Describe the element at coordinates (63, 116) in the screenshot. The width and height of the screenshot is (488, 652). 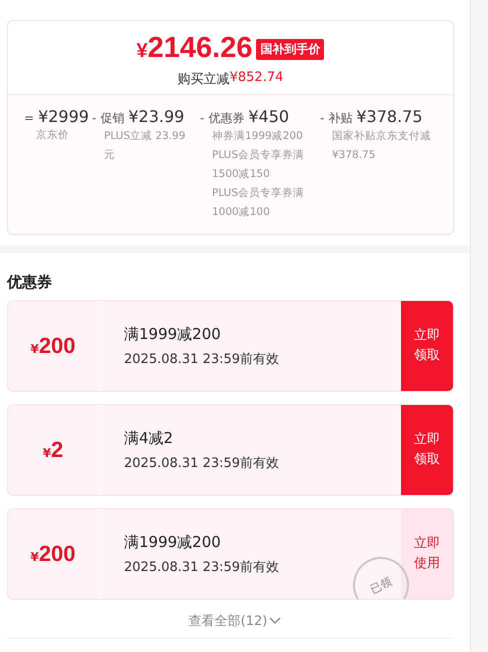
I see `price-amount: ¥2999` at that location.